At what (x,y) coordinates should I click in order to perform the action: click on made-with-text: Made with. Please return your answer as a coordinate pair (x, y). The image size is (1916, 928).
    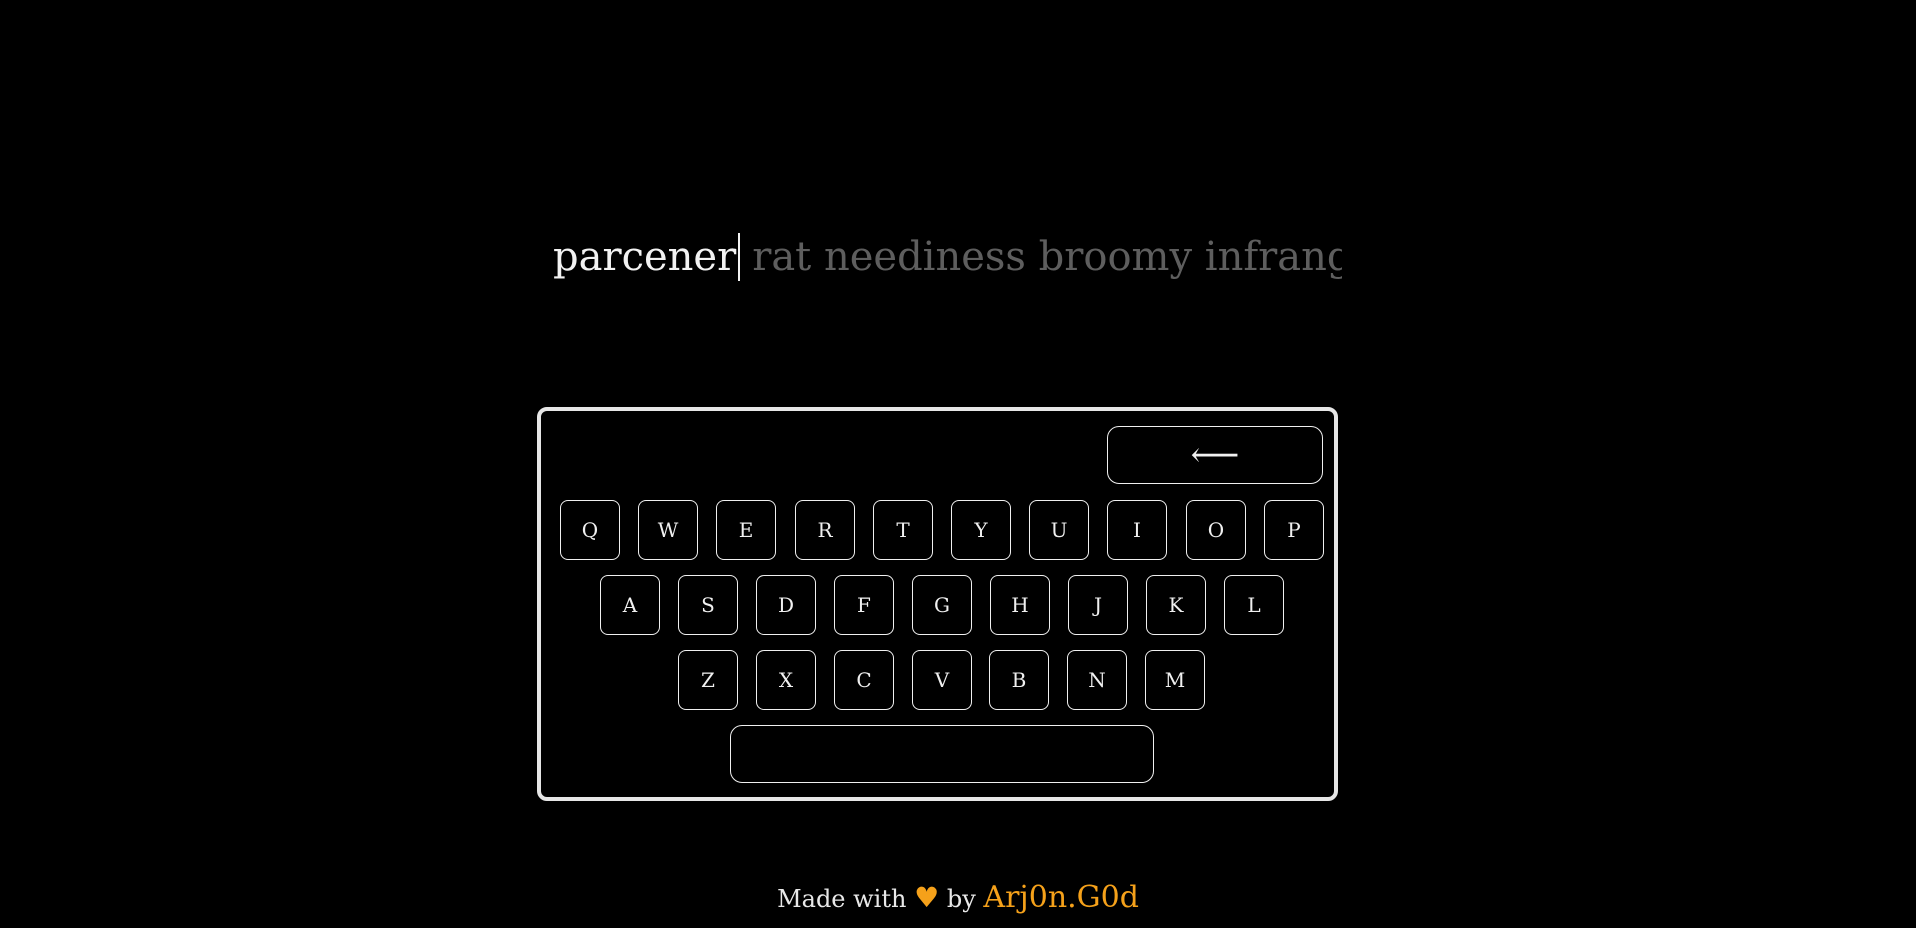
    Looking at the image, I should click on (842, 899).